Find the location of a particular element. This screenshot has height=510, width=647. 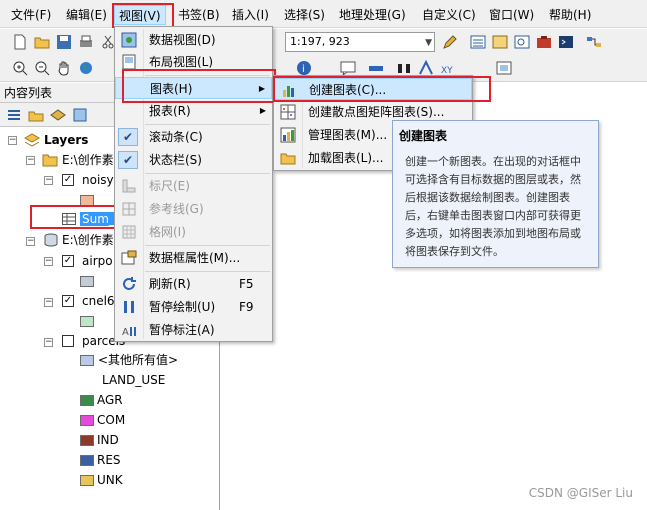

cnel-visibility-checkbox: ✓ is located at coordinates (68, 301).